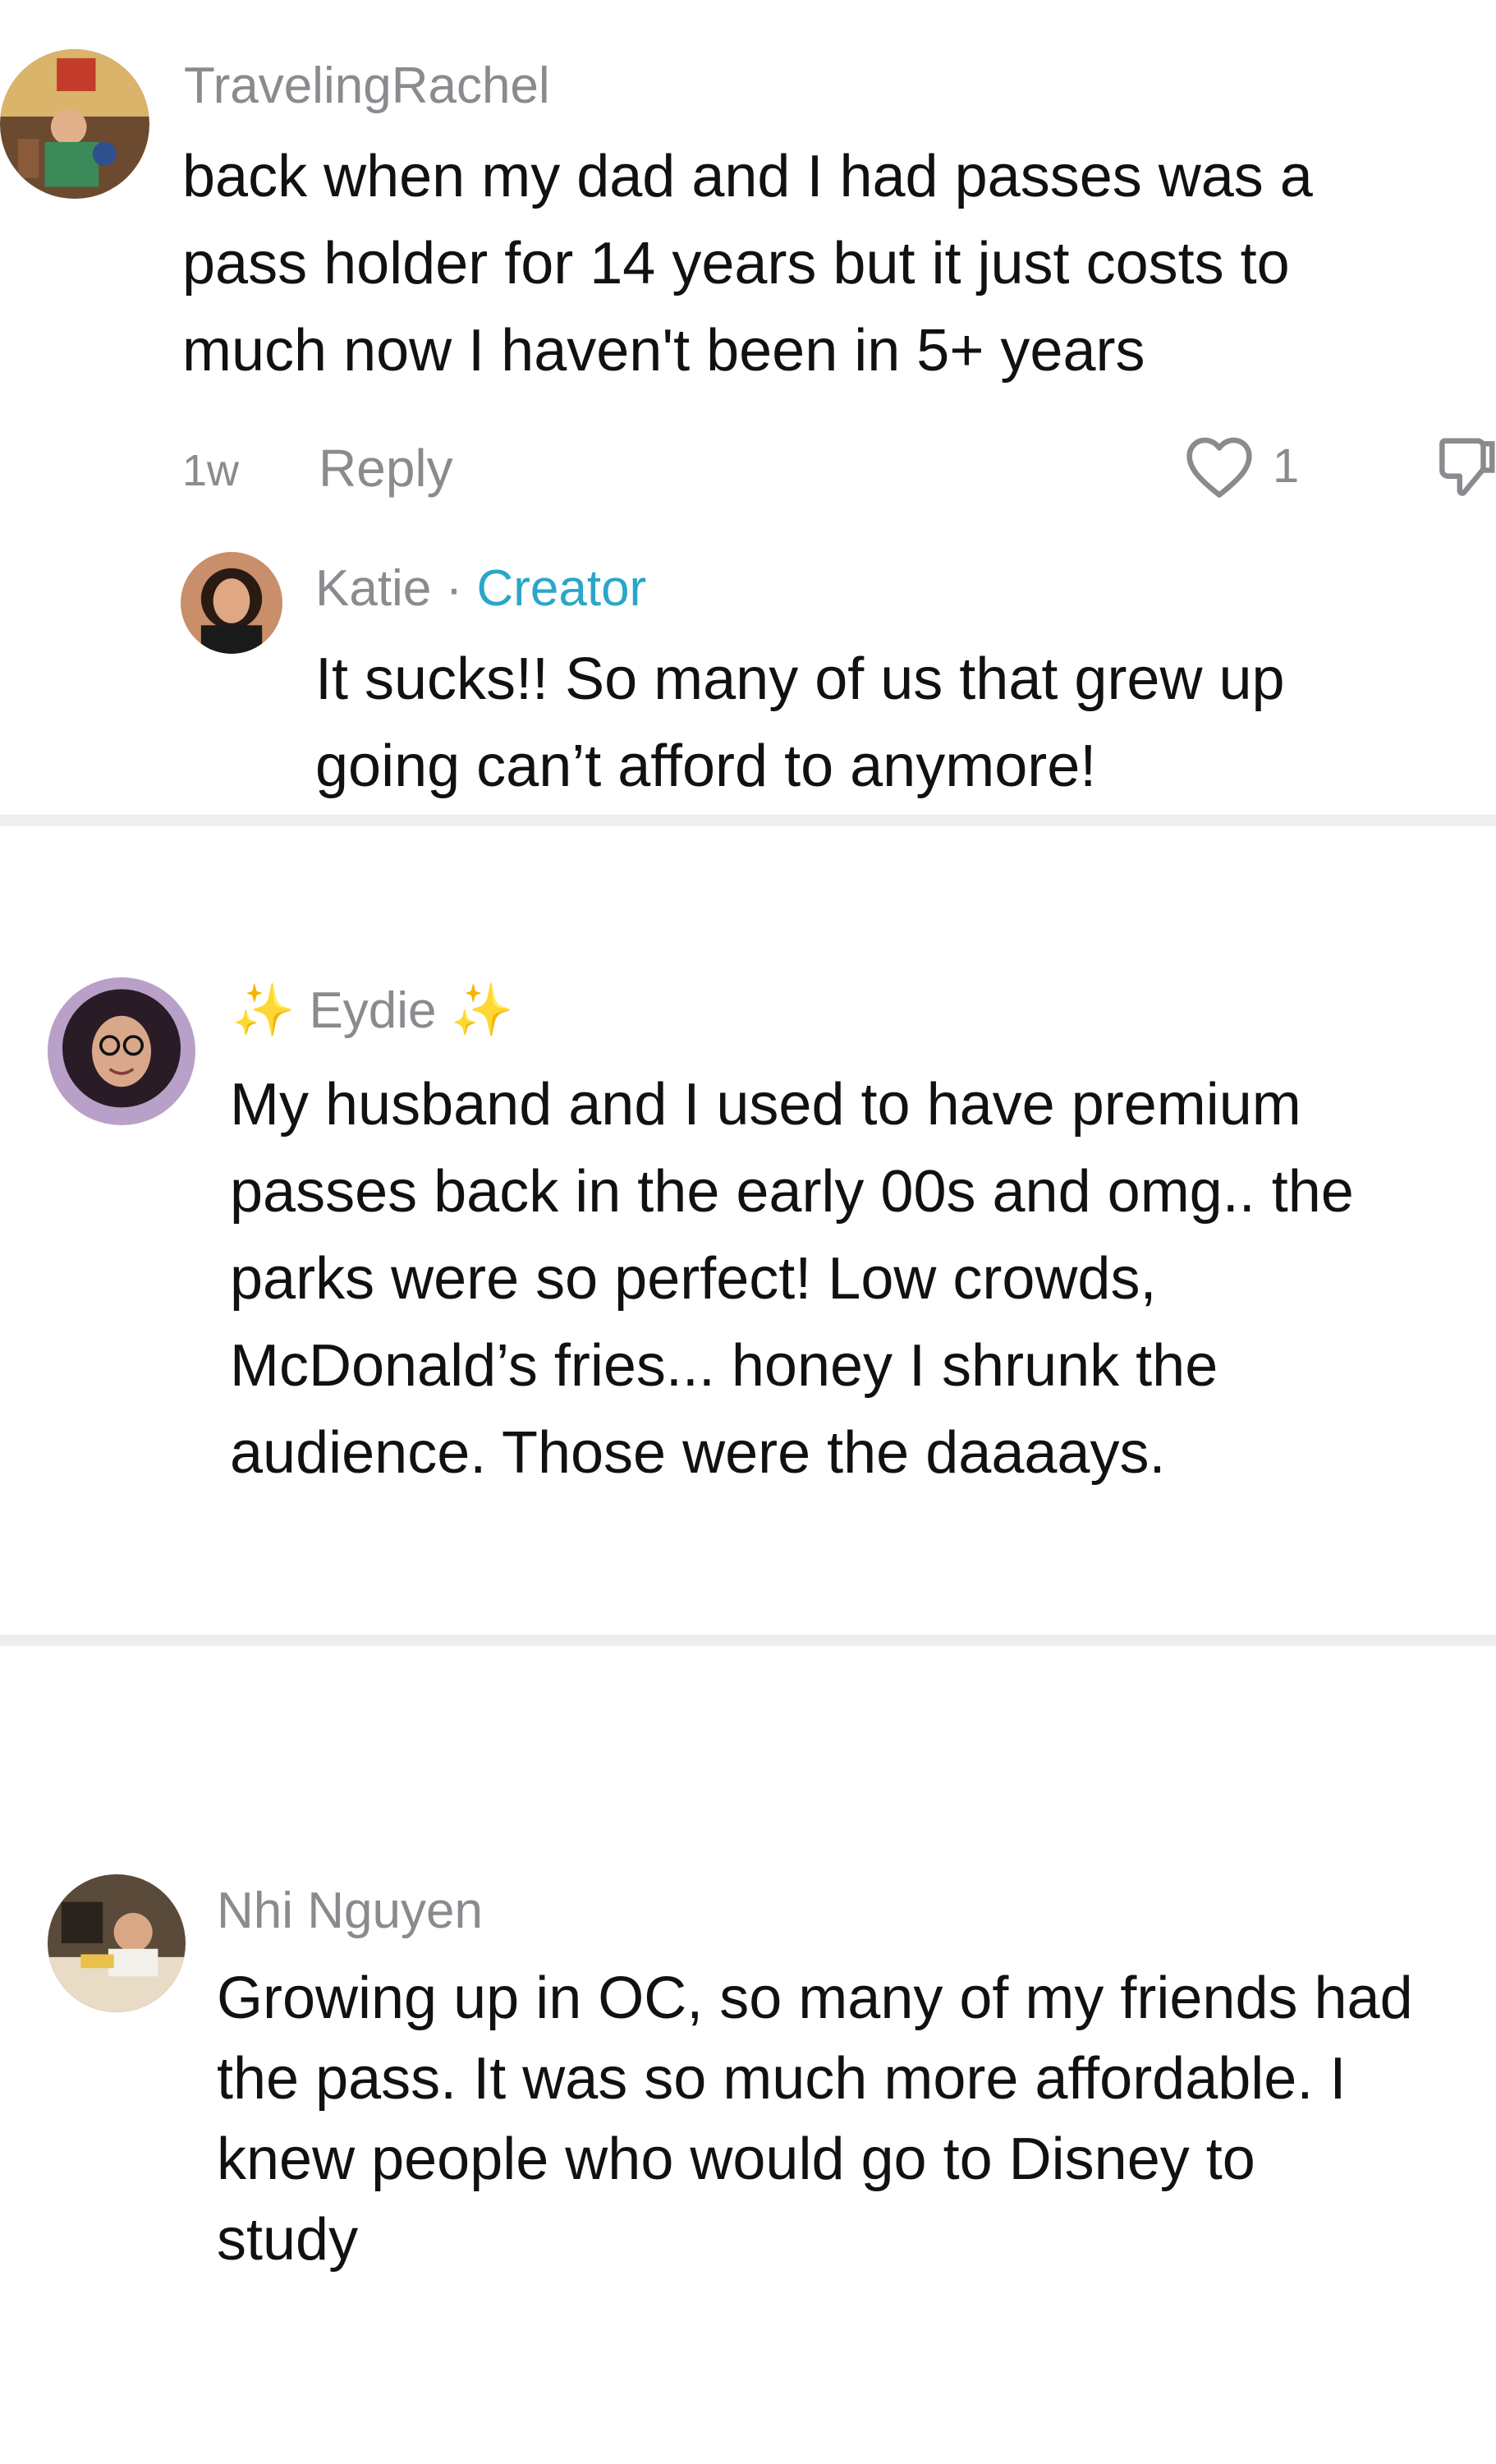  What do you see at coordinates (211, 470) in the screenshot?
I see `comment-timestamp: 1w` at bounding box center [211, 470].